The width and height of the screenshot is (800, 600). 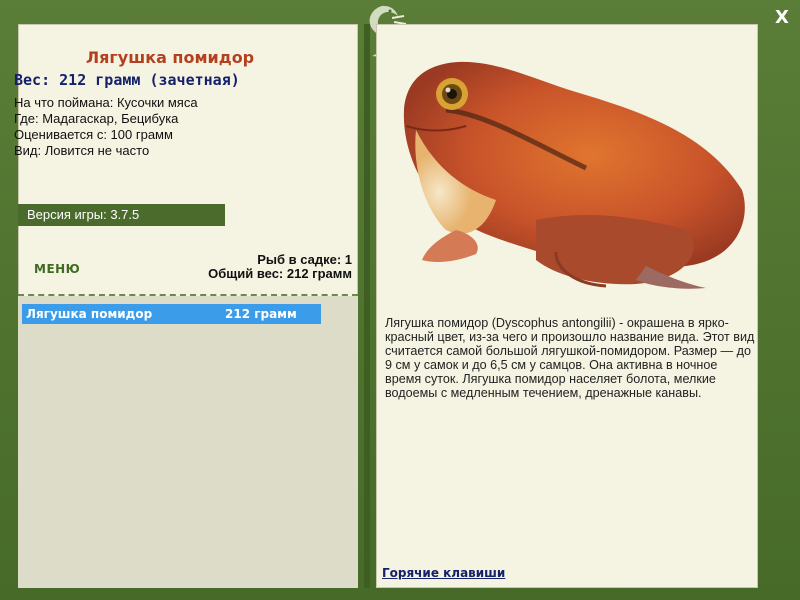 What do you see at coordinates (96, 118) in the screenshot?
I see `location-info: Где: Мадагаскар, Бецибука` at bounding box center [96, 118].